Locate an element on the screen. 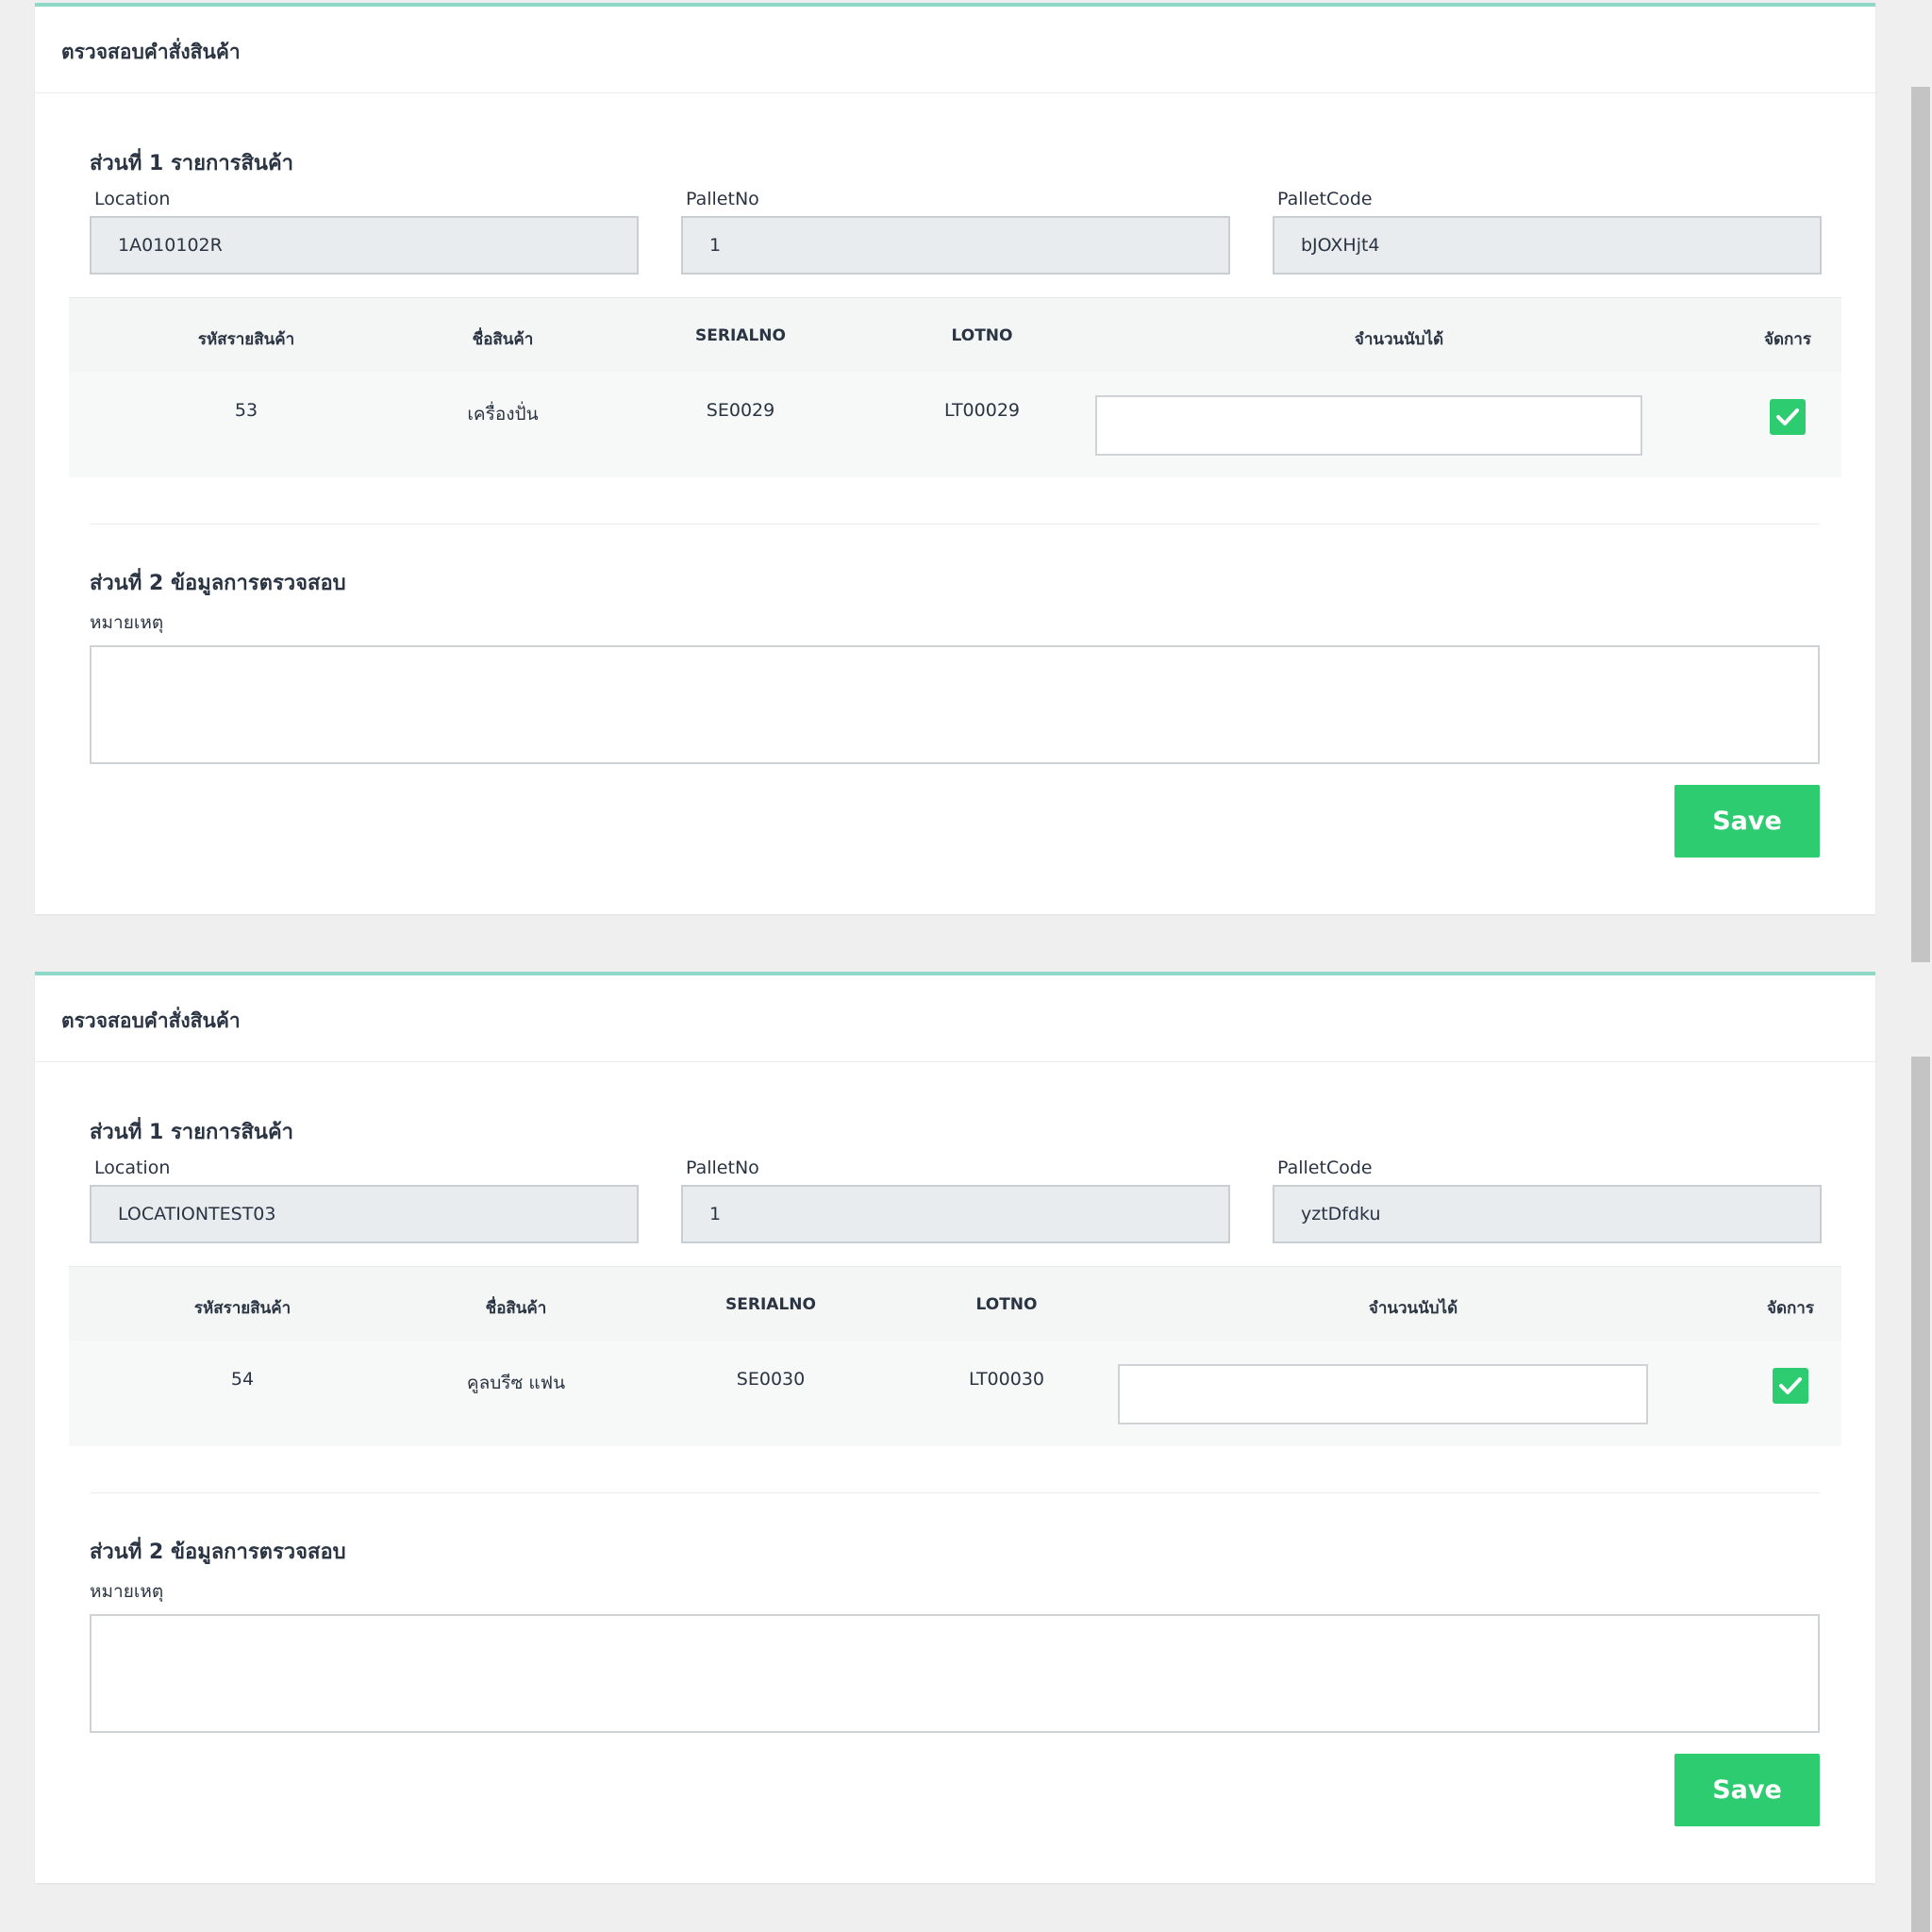 Image resolution: width=1932 pixels, height=1932 pixels. cell-product-code: 54 is located at coordinates (243, 1380).